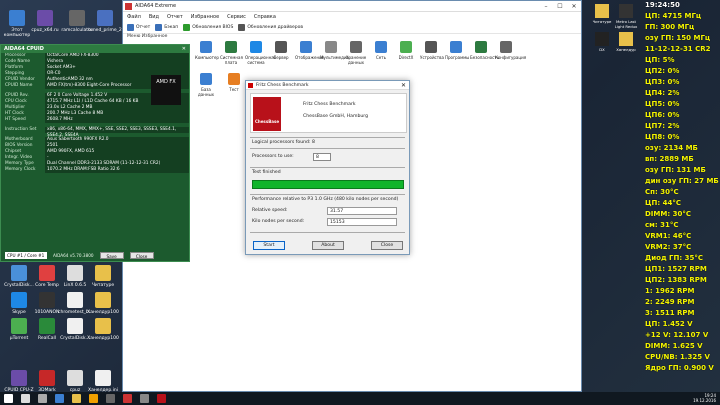 The height and width of the screenshot is (405, 720). I want to click on category-item: DirectX, so click(406, 53).